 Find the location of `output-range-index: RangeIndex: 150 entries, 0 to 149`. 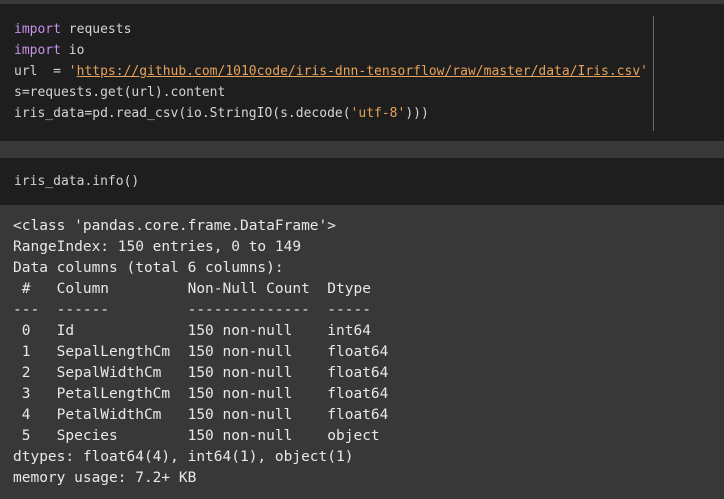

output-range-index: RangeIndex: 150 entries, 0 to 149 is located at coordinates (157, 247).